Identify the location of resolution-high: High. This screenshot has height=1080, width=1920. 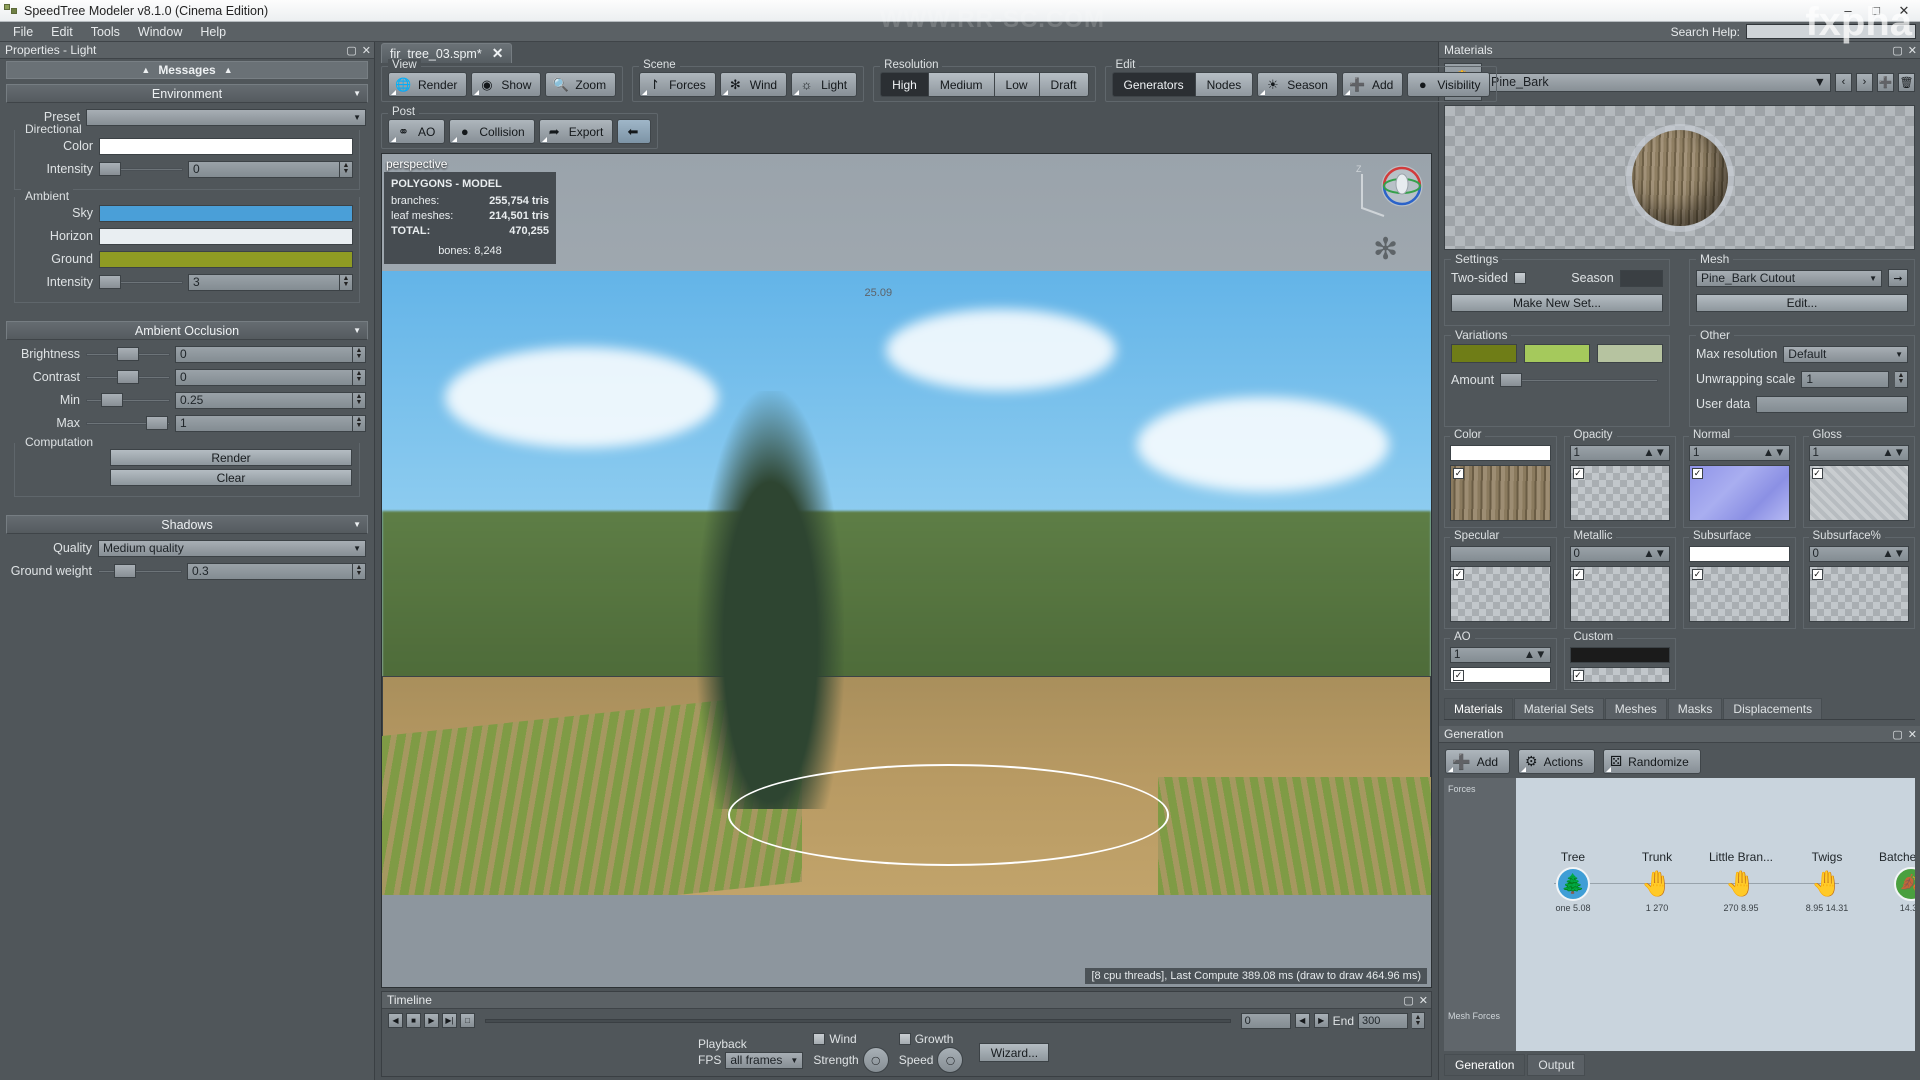
(904, 84).